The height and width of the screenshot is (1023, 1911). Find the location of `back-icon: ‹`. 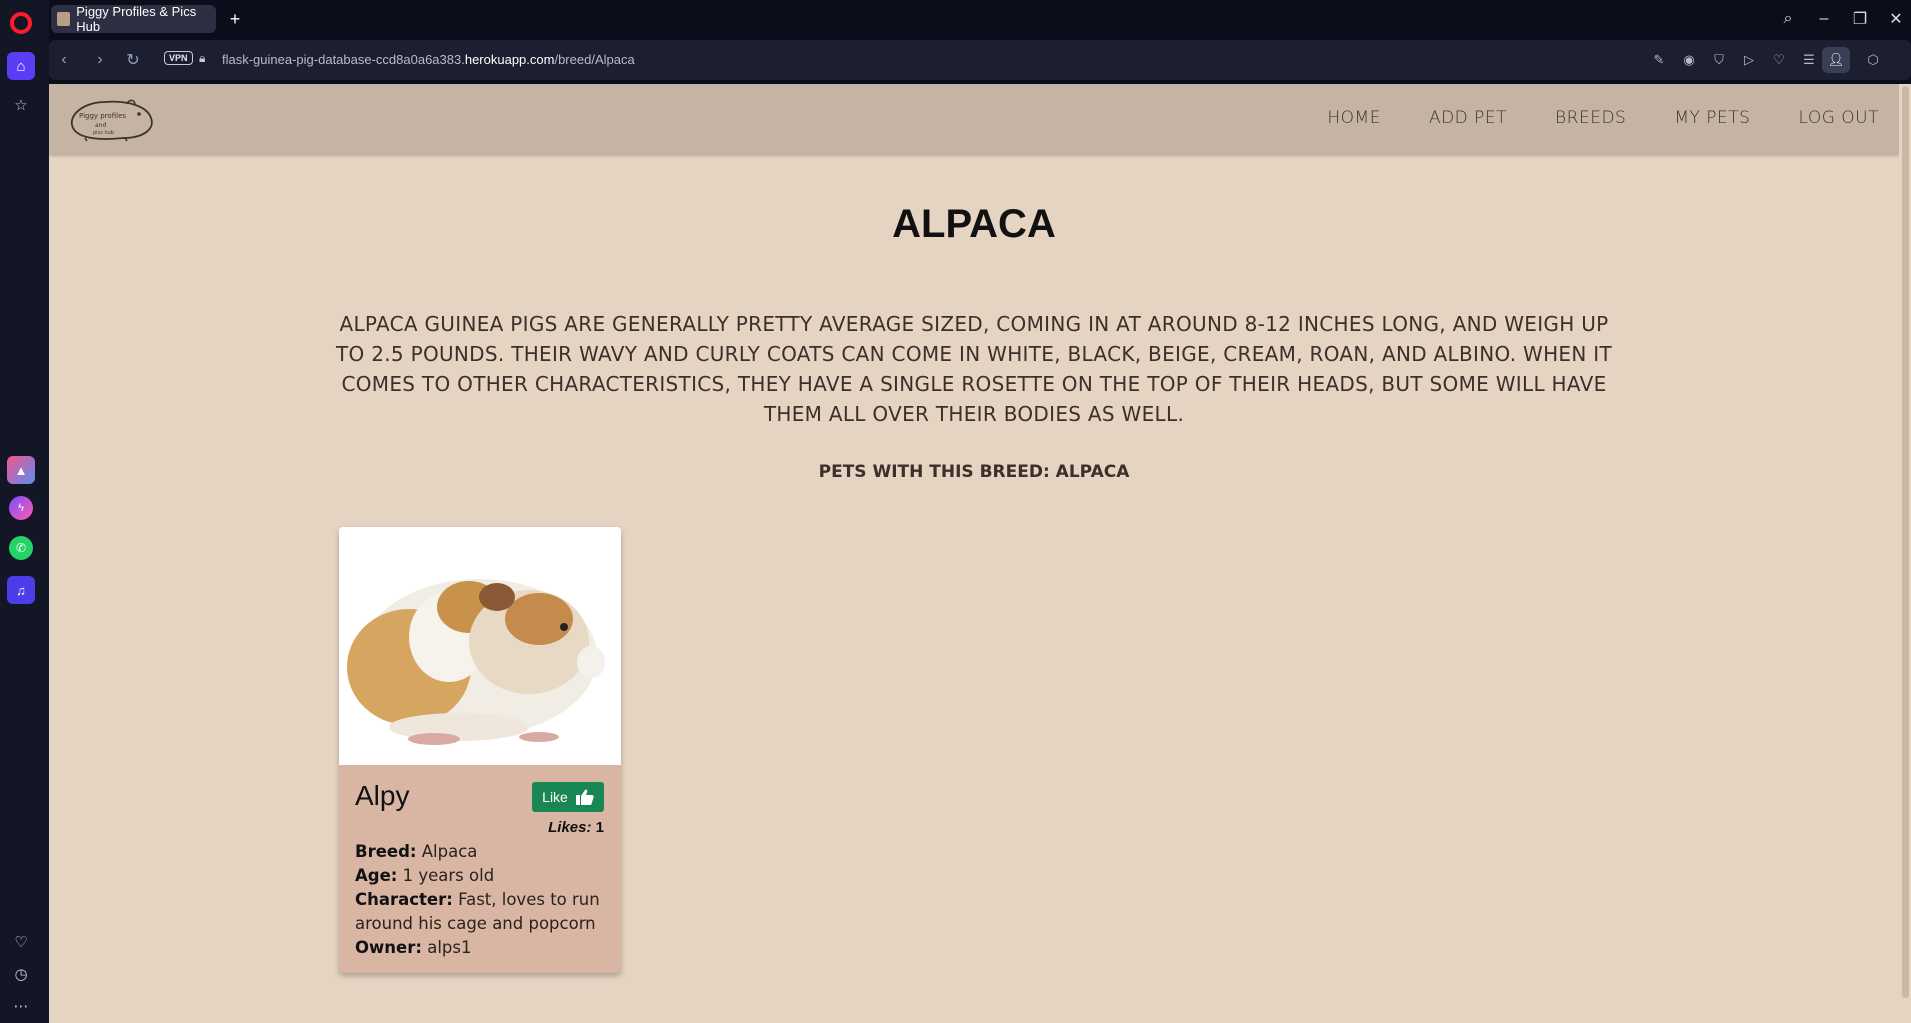

back-icon: ‹ is located at coordinates (64, 60).